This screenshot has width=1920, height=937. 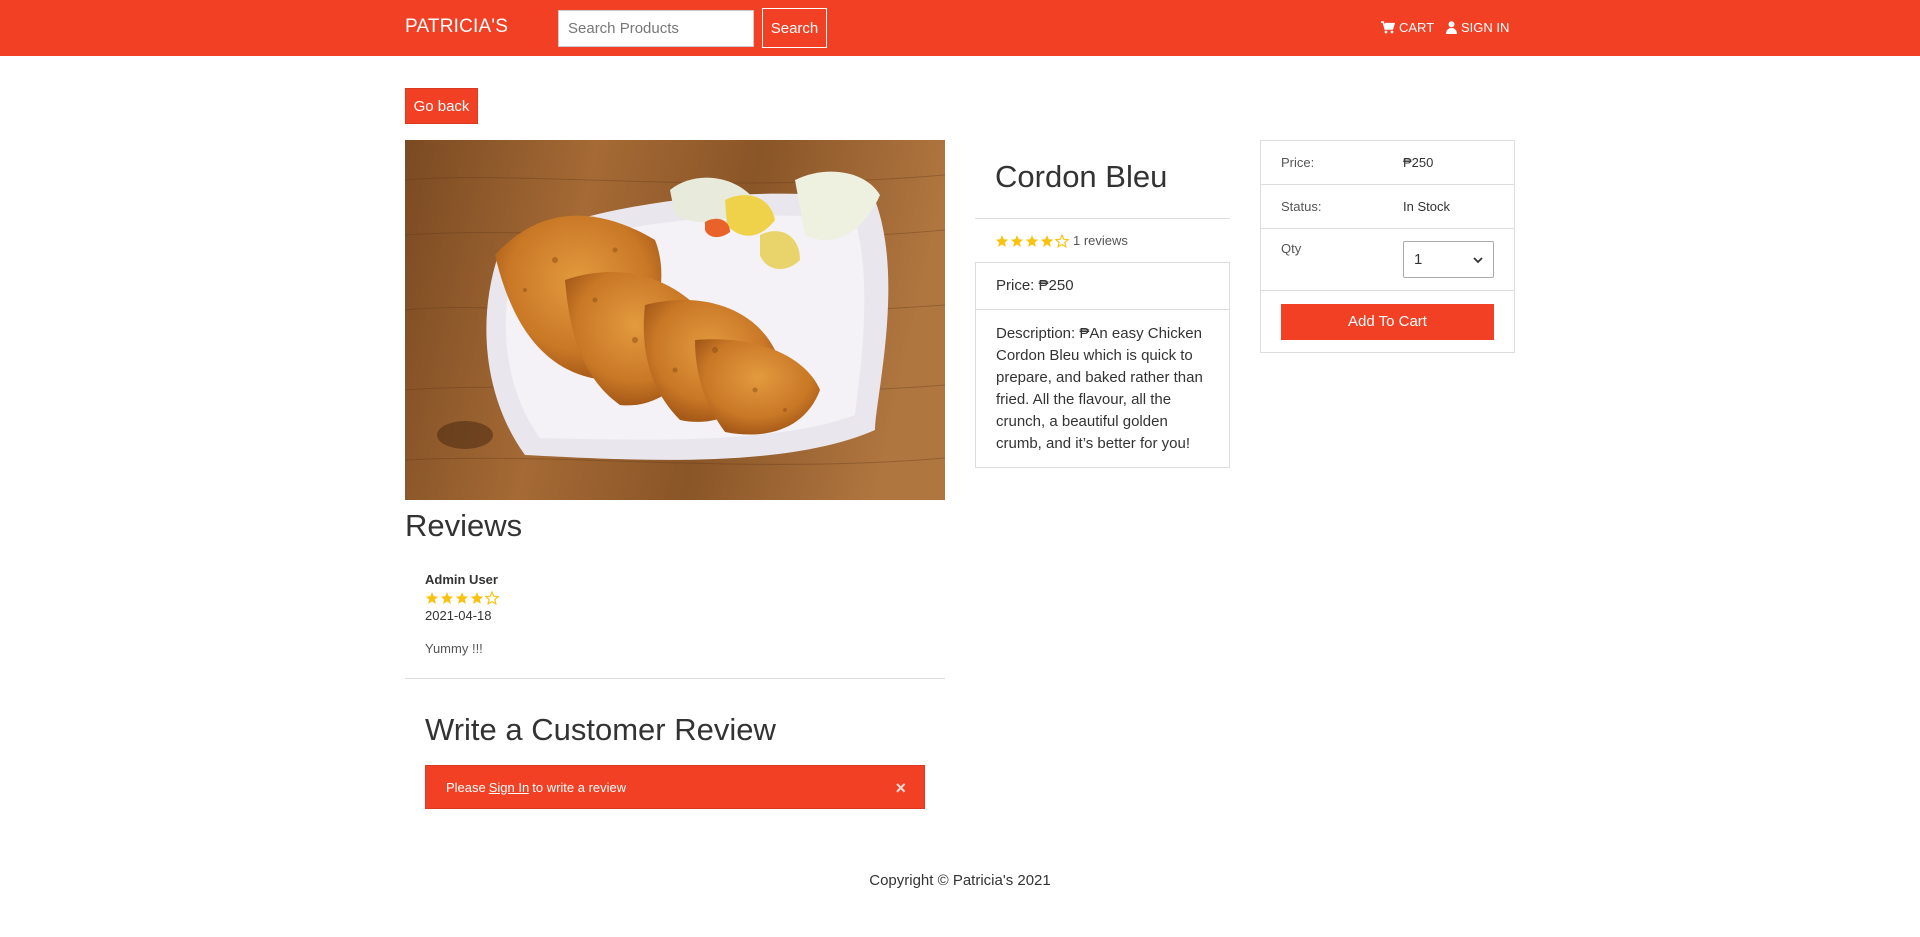 What do you see at coordinates (960, 880) in the screenshot?
I see `footer-copyright: Copyright © Patricia's 2021` at bounding box center [960, 880].